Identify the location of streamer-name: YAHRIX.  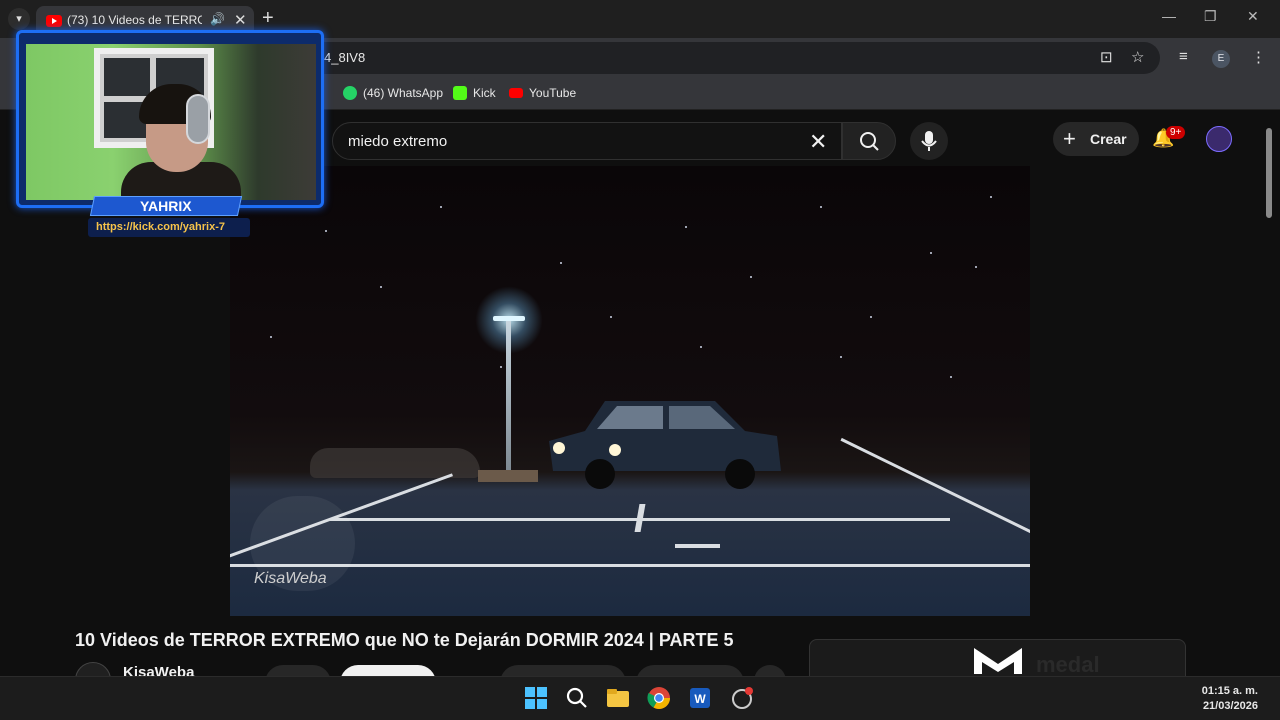
(166, 206).